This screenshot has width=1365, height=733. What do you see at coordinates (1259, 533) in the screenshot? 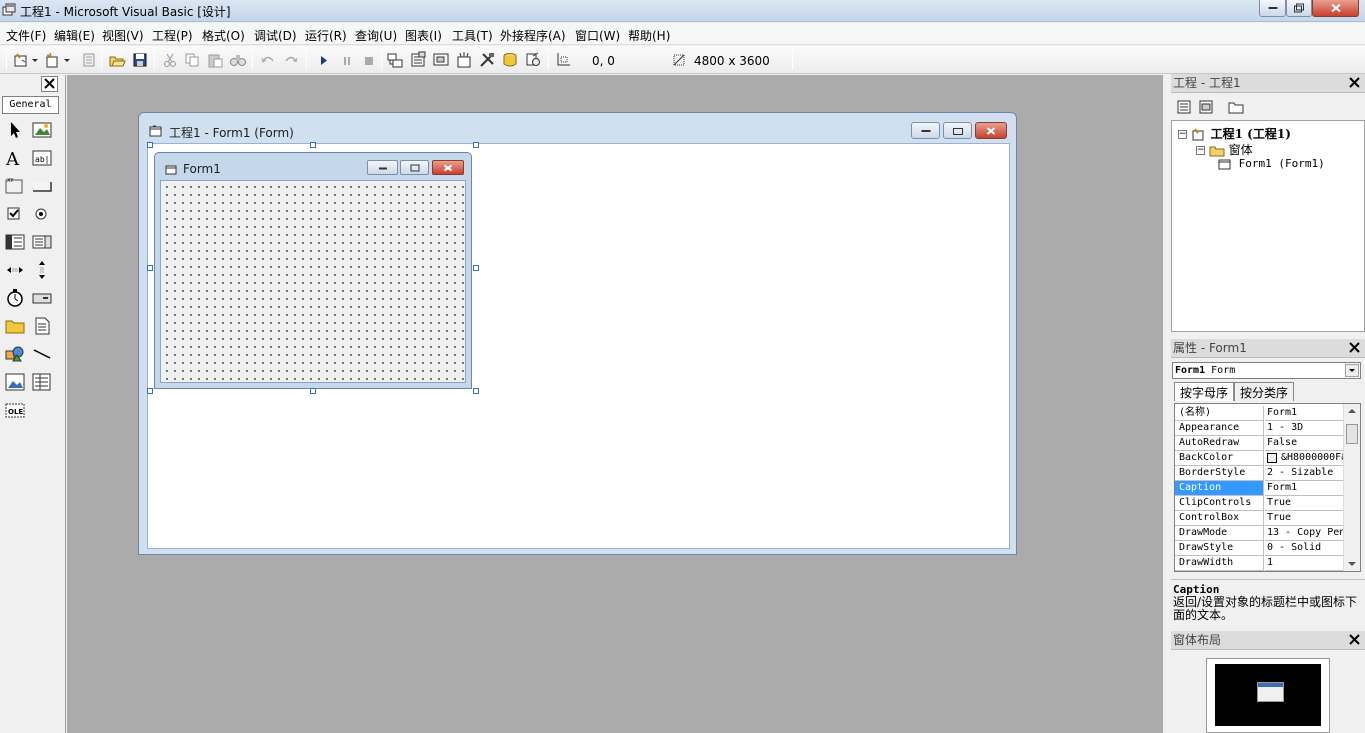
I see `property-row: DrawMode 13 - Copy Pen` at bounding box center [1259, 533].